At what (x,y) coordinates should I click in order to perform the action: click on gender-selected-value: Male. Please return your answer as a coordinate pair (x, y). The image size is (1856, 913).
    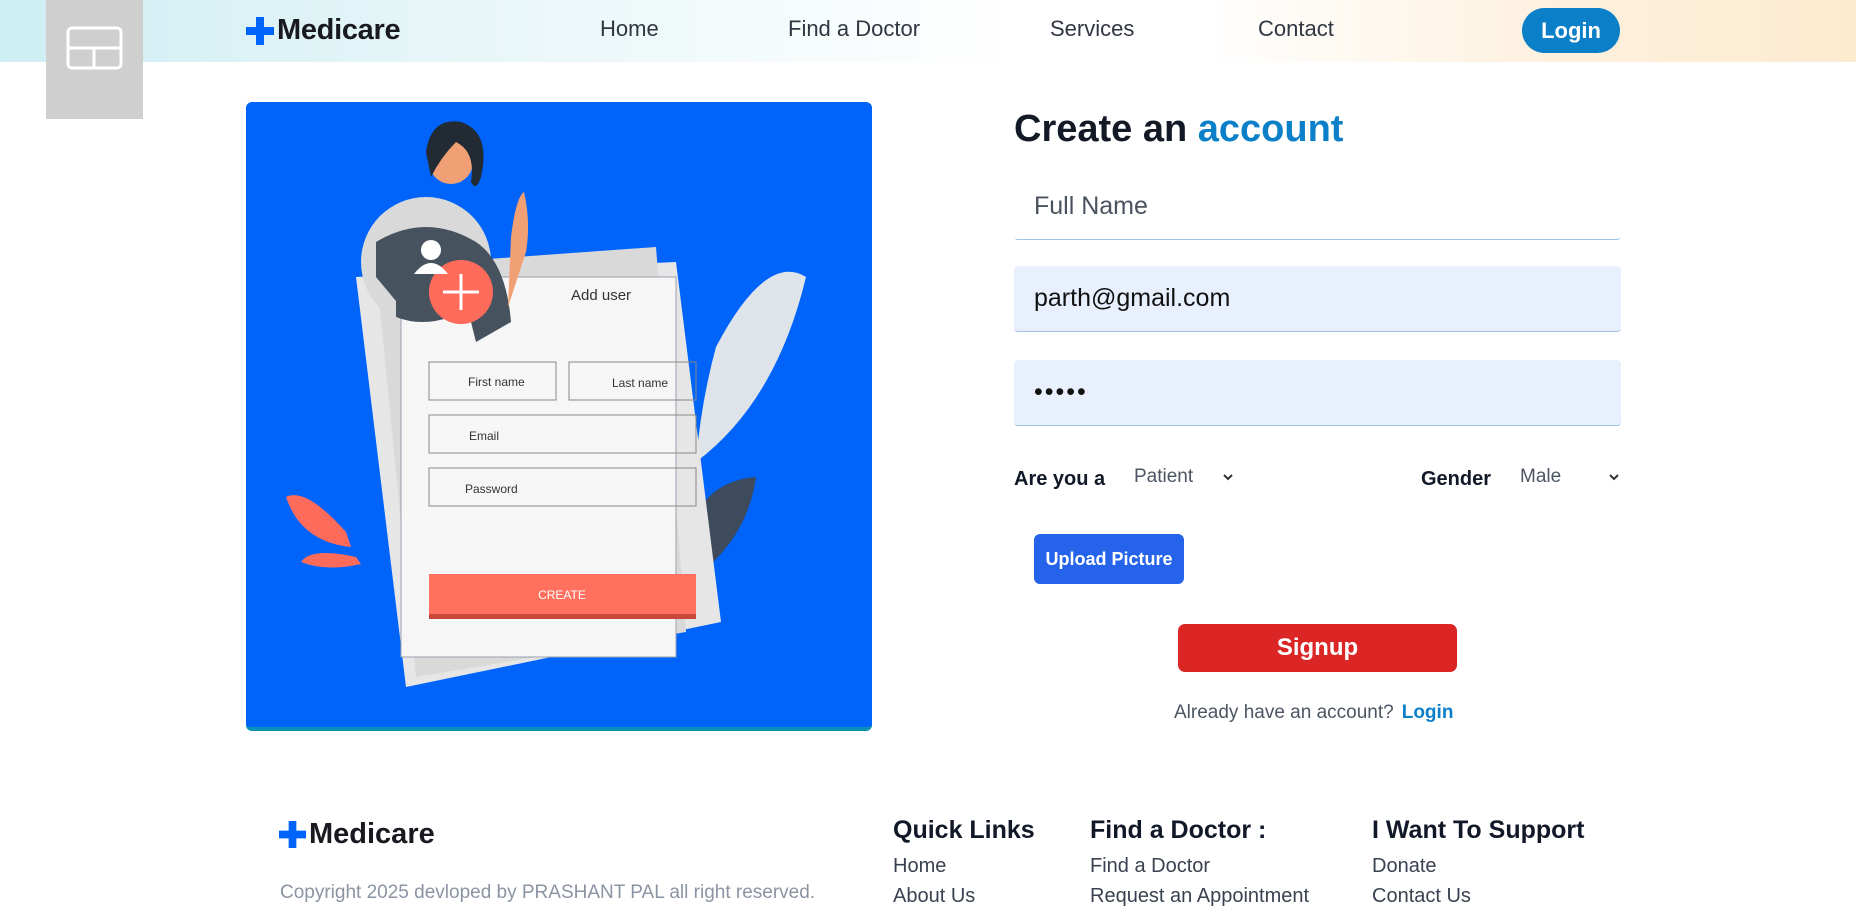
    Looking at the image, I should click on (1541, 476).